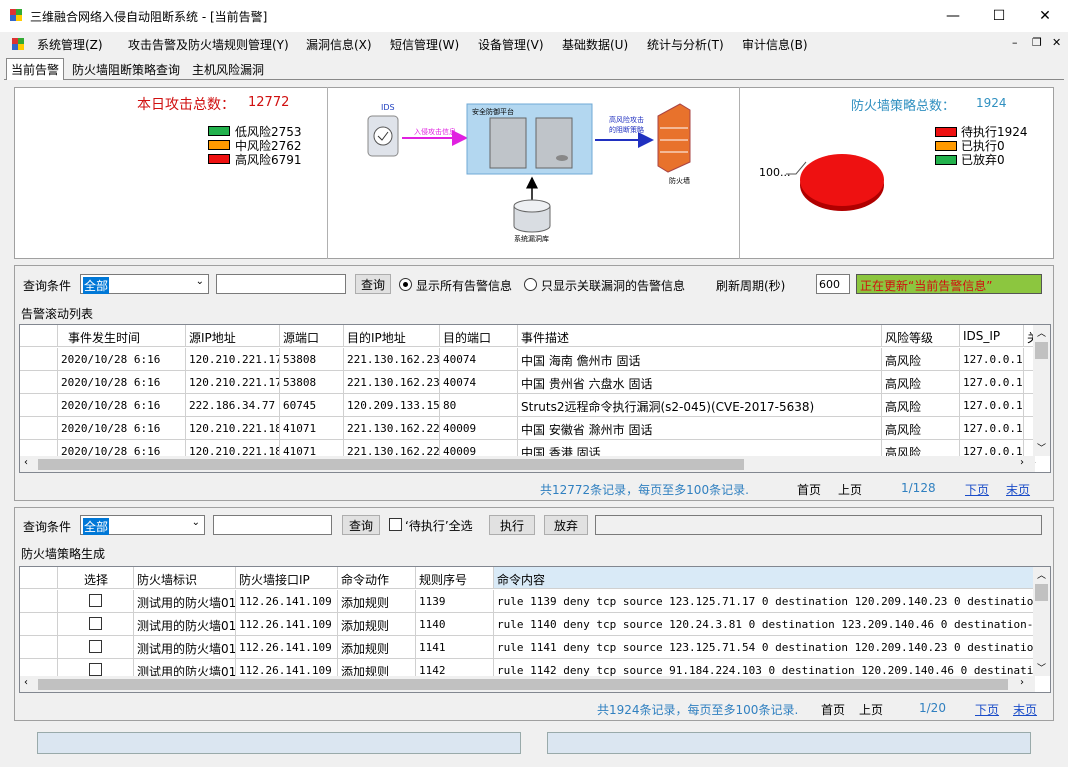  Describe the element at coordinates (392, 359) in the screenshot. I see `table-cell: 221.130.162.235` at that location.